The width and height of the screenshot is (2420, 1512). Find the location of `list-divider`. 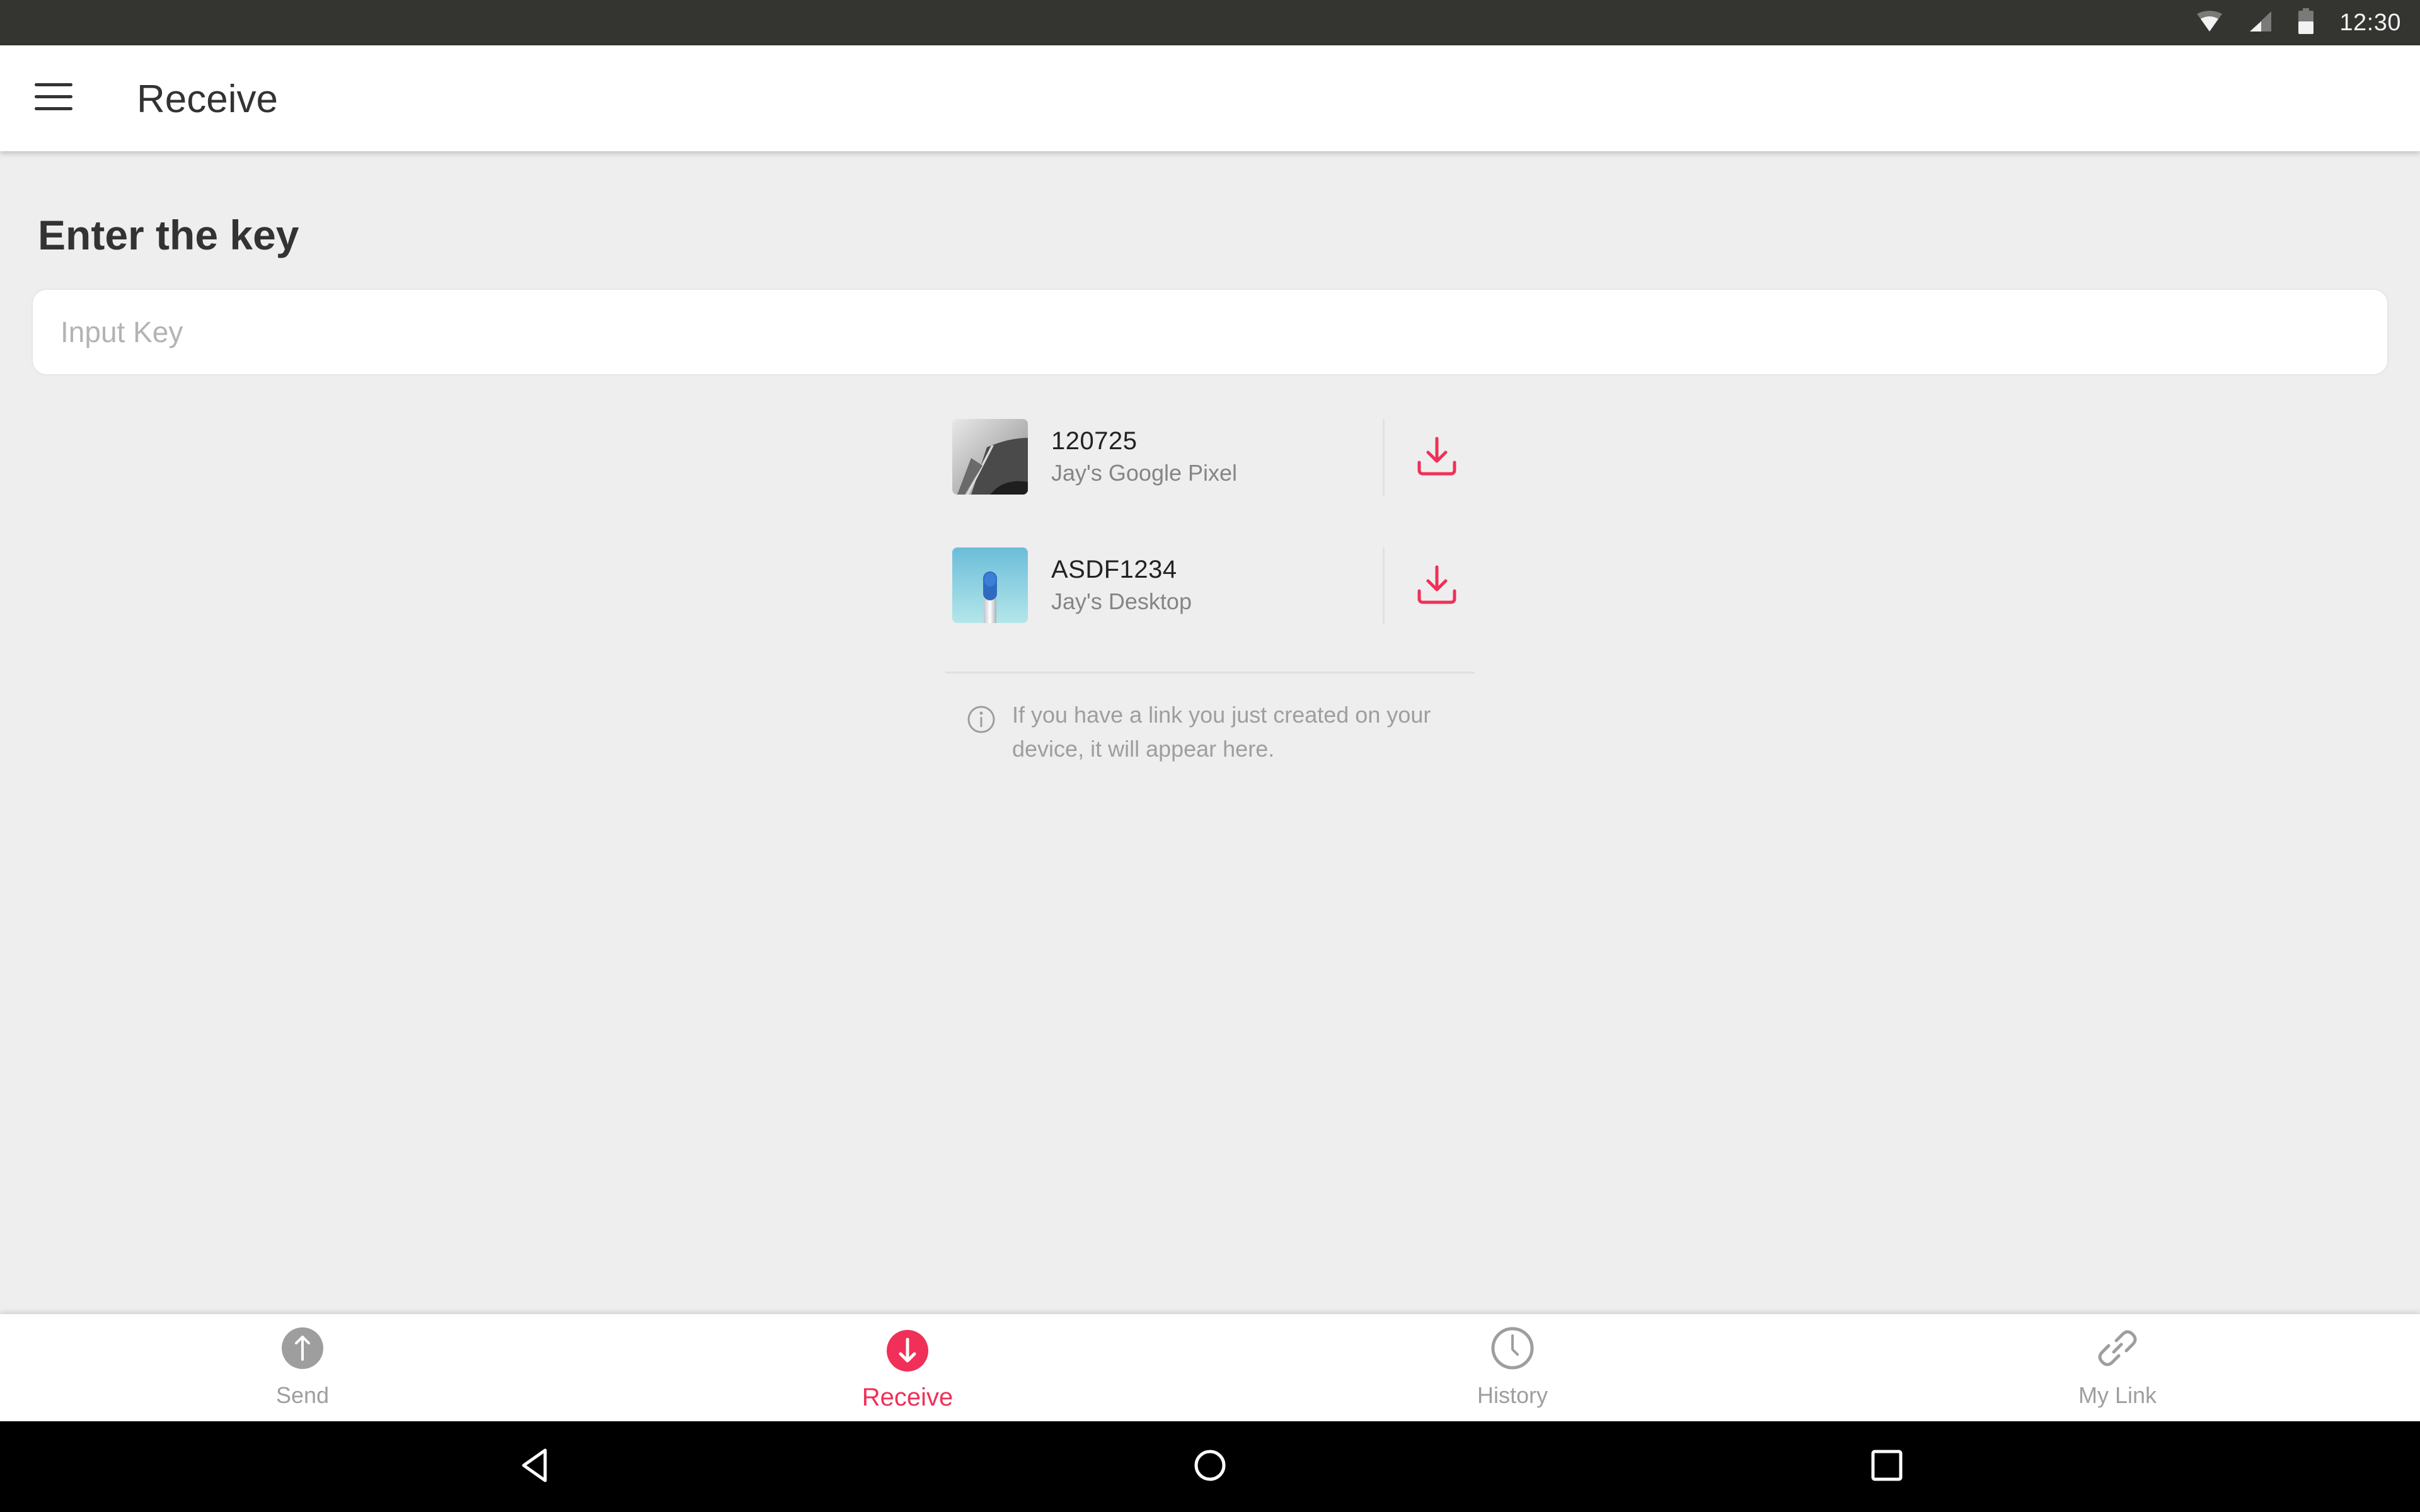

list-divider is located at coordinates (1210, 672).